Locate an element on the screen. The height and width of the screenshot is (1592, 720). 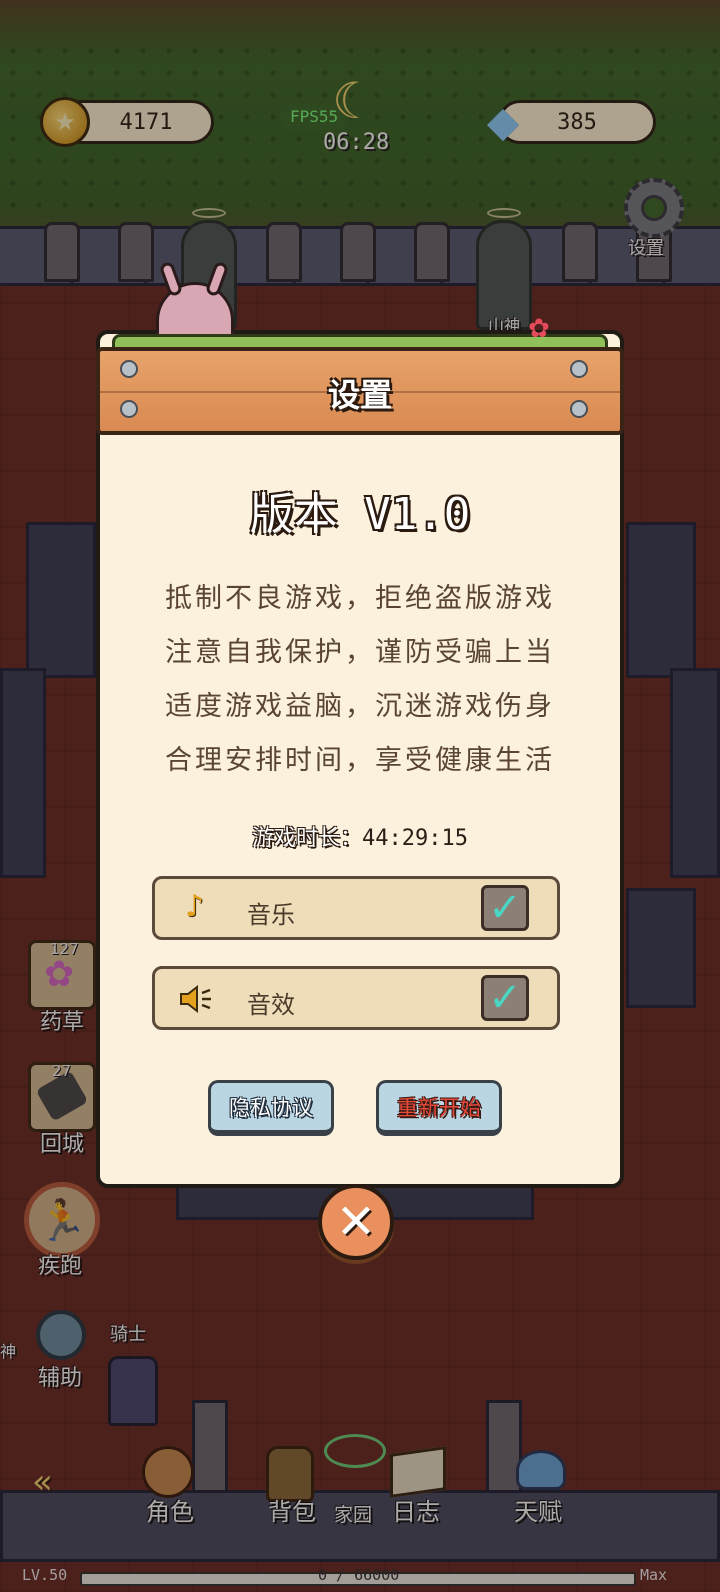
restart-button: 重新开始 is located at coordinates (439, 1108).